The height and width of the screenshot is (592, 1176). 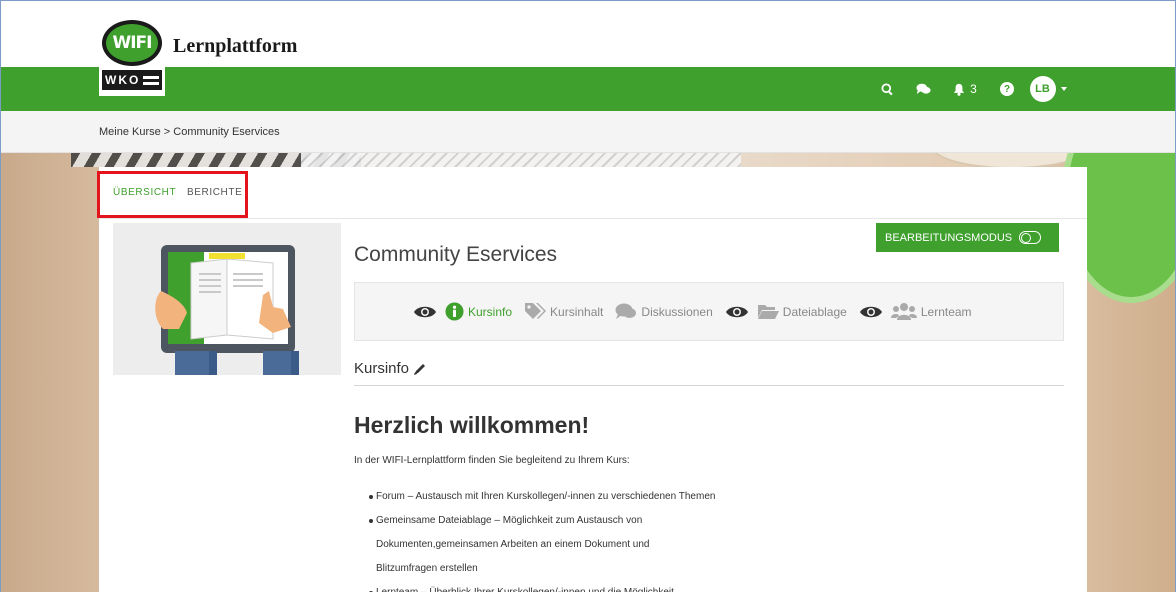 What do you see at coordinates (172, 194) in the screenshot?
I see `highlight-box` at bounding box center [172, 194].